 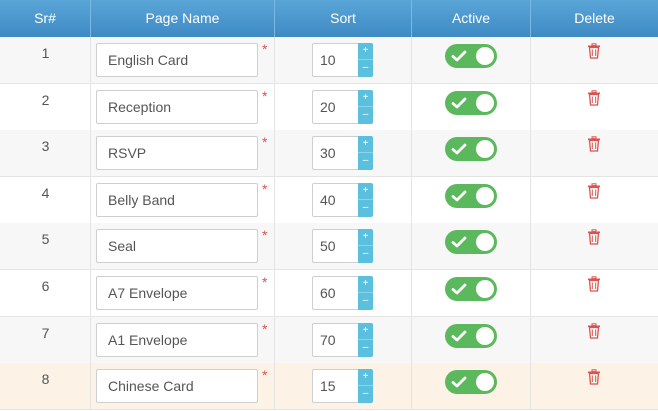 I want to click on table-row: 5 * + –, so click(x=329, y=247).